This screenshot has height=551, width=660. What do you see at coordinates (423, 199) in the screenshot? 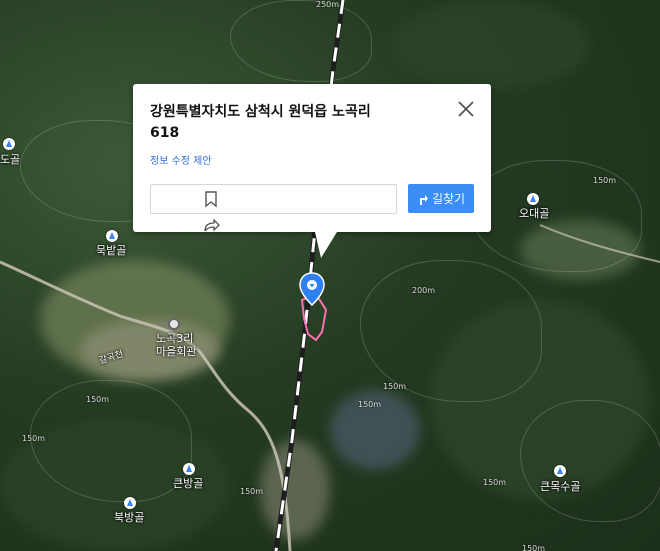
I see `directions-icon` at bounding box center [423, 199].